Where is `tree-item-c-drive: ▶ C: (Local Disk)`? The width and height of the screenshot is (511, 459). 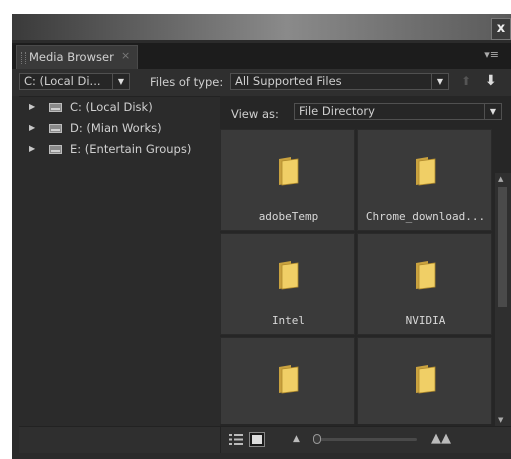
tree-item-c-drive: ▶ C: (Local Disk) is located at coordinates (119, 109).